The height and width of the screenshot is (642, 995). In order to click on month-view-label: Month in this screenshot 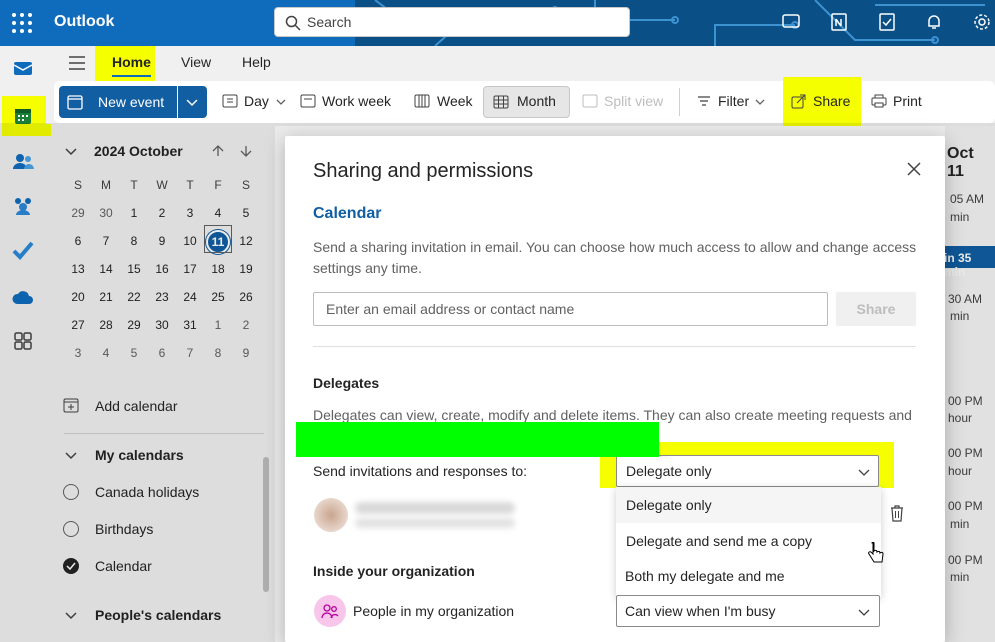, I will do `click(536, 101)`.